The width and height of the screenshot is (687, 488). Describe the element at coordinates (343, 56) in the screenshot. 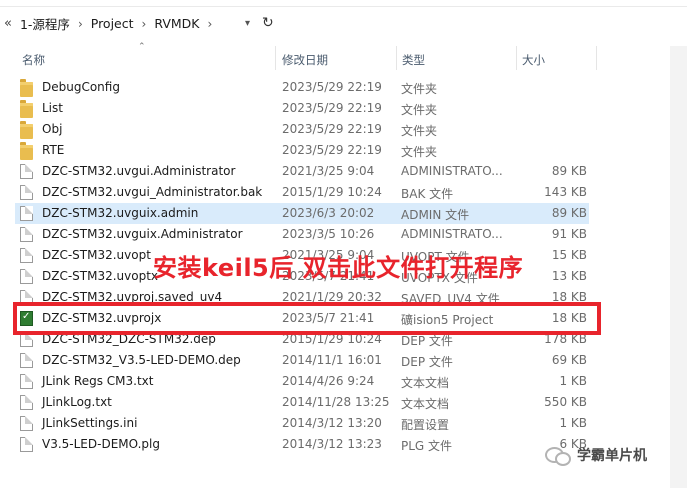

I see `column-header: ⌃ 名称 修改日期 类型 大小` at that location.